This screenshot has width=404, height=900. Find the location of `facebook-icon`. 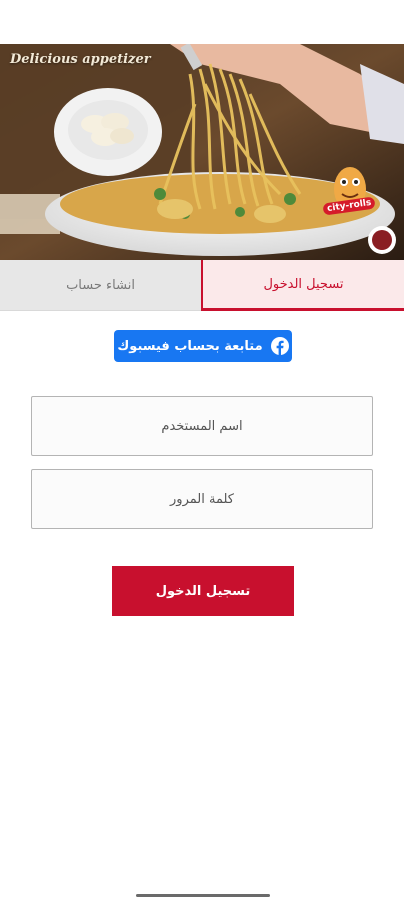

facebook-icon is located at coordinates (279, 346).